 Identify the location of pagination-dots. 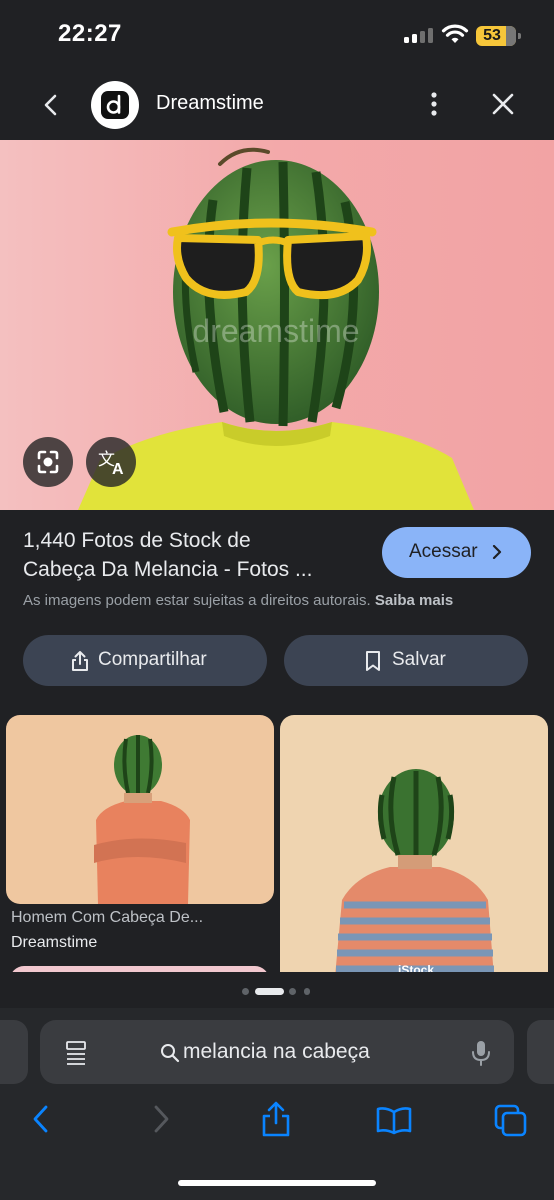
(277, 991).